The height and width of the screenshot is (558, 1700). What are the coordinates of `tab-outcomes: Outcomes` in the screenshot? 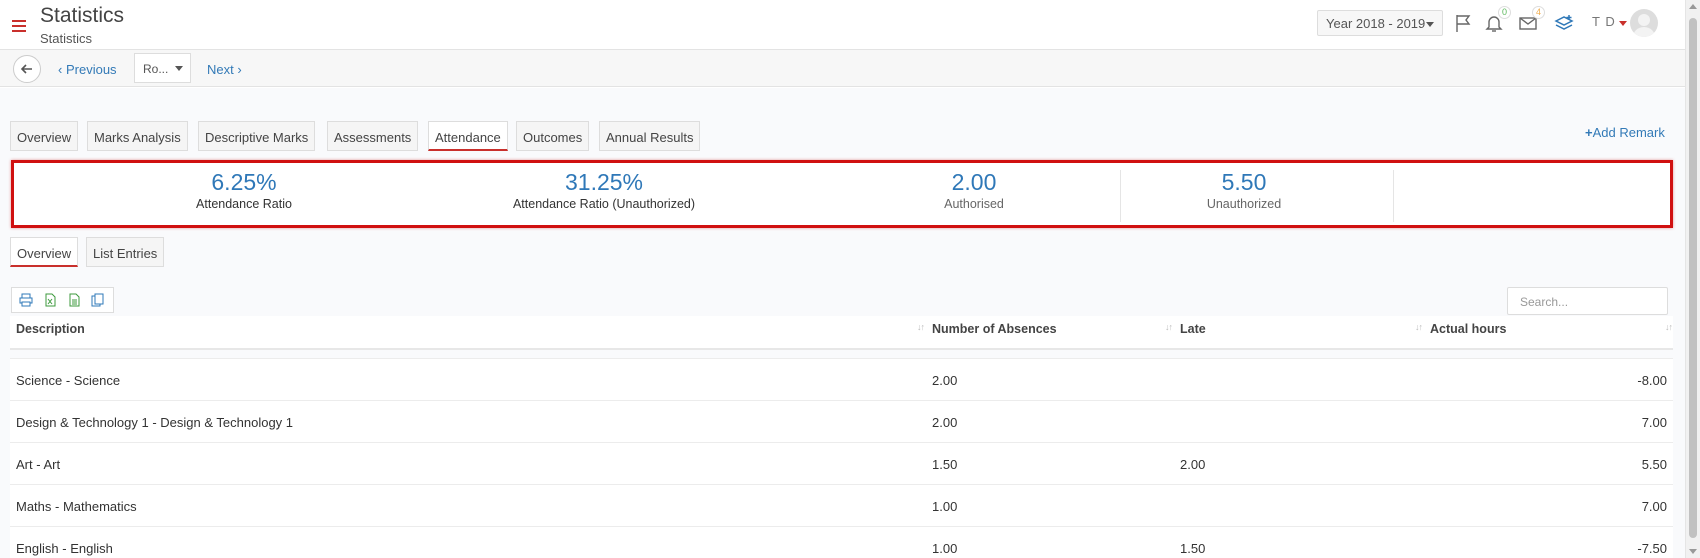 It's located at (553, 136).